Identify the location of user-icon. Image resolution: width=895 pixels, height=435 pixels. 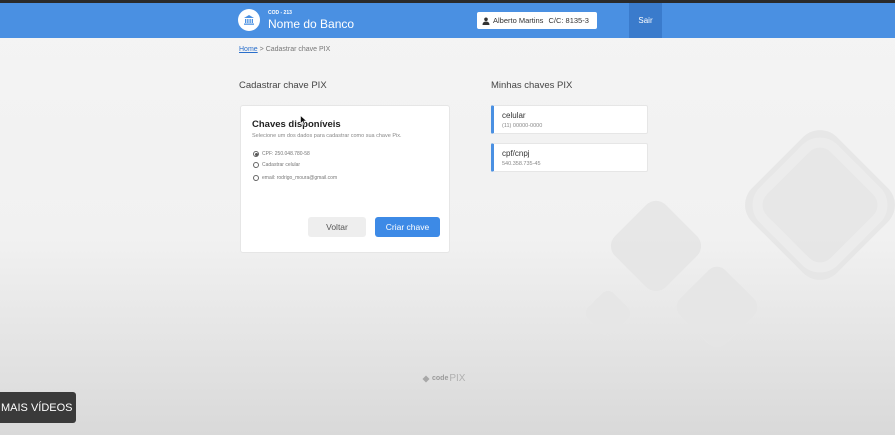
(486, 21).